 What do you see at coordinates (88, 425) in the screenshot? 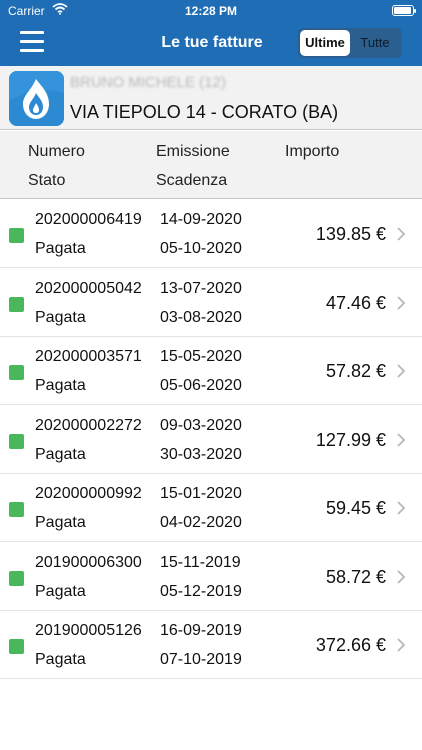
I see `invoice-number: 202000002272` at bounding box center [88, 425].